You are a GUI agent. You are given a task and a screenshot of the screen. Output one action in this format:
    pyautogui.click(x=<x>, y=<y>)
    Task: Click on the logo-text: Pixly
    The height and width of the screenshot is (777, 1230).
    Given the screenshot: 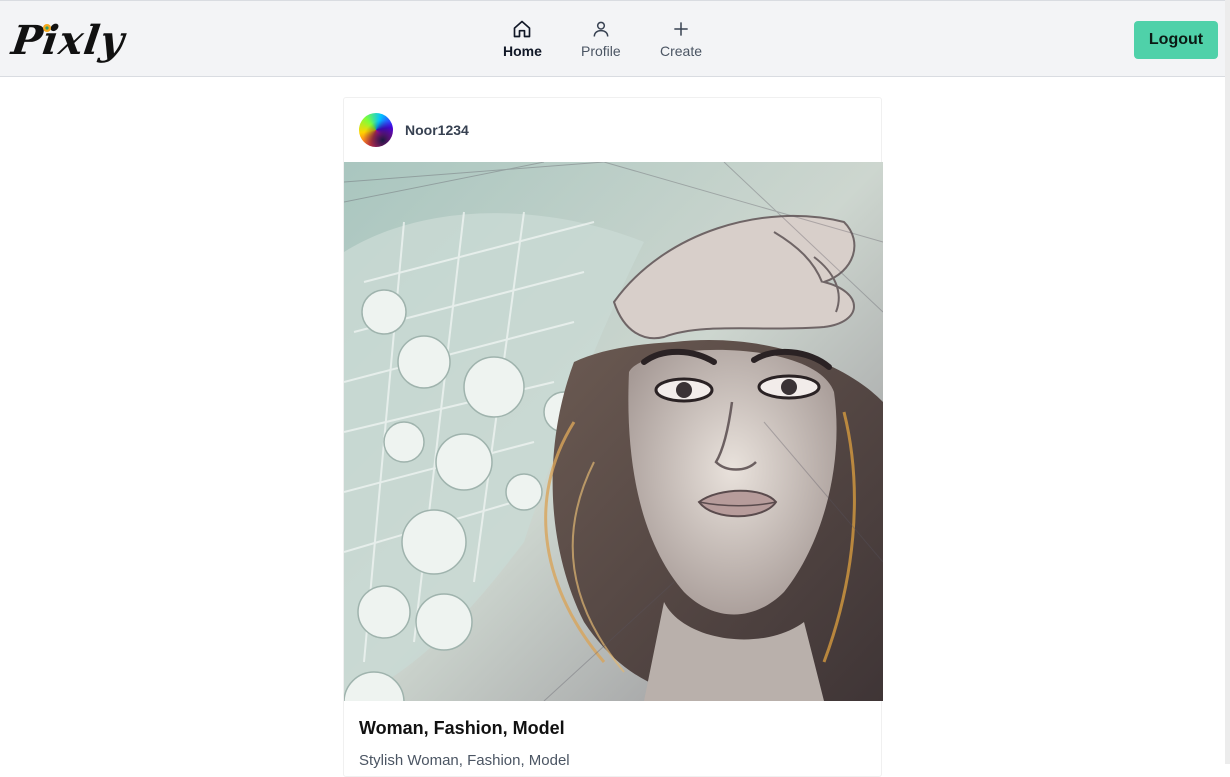 What is the action you would take?
    pyautogui.click(x=68, y=40)
    